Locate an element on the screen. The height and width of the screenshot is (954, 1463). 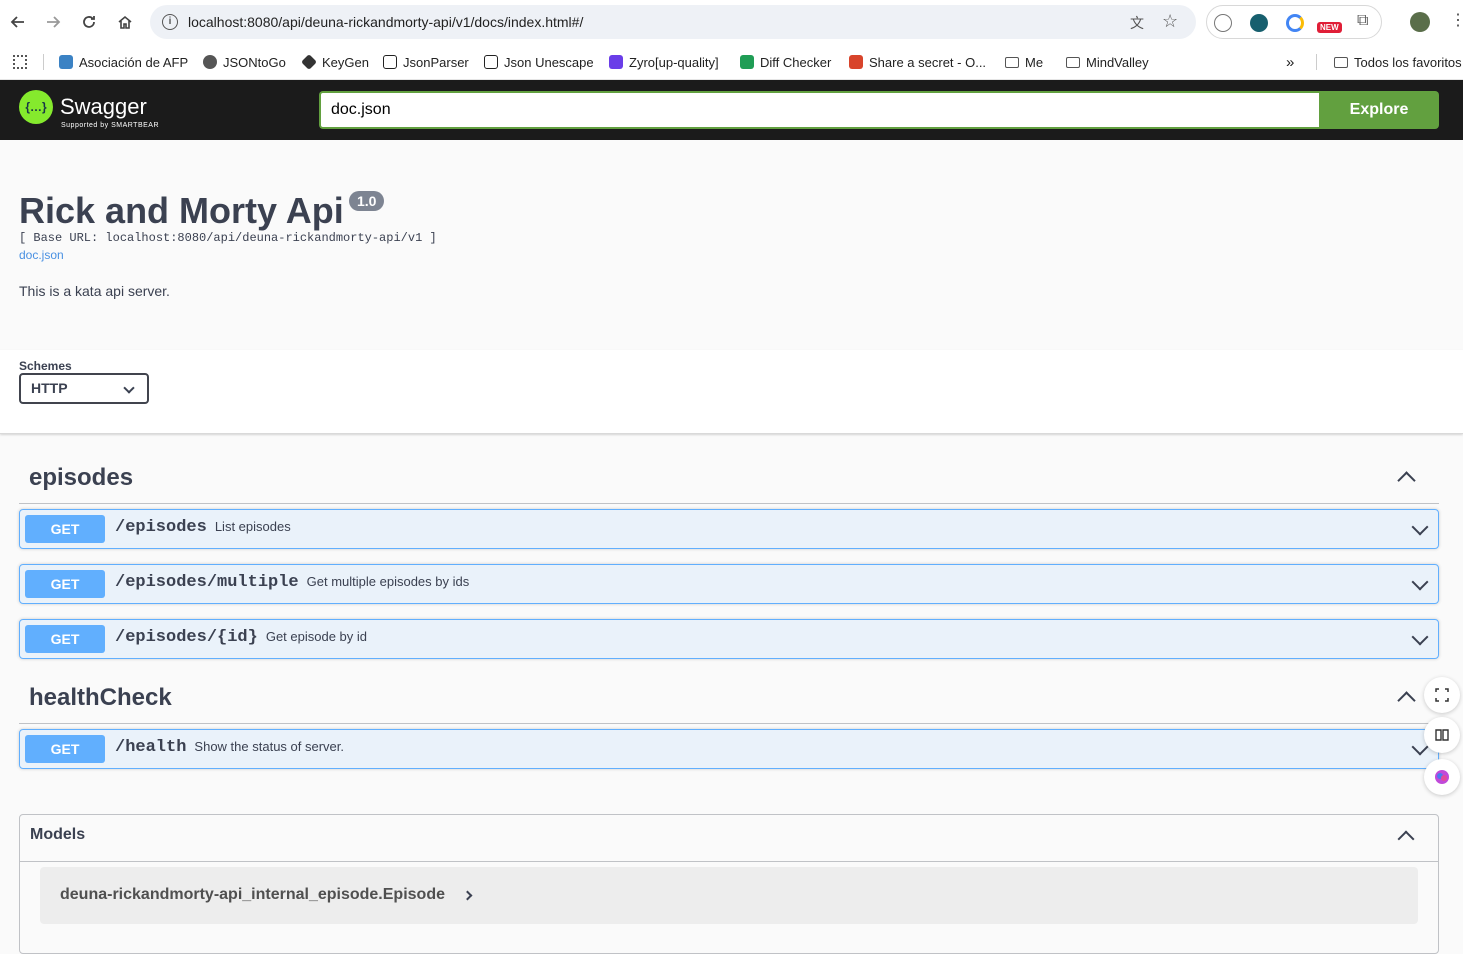
operation-path-text: /episodes/multiple is located at coordinates (207, 582).